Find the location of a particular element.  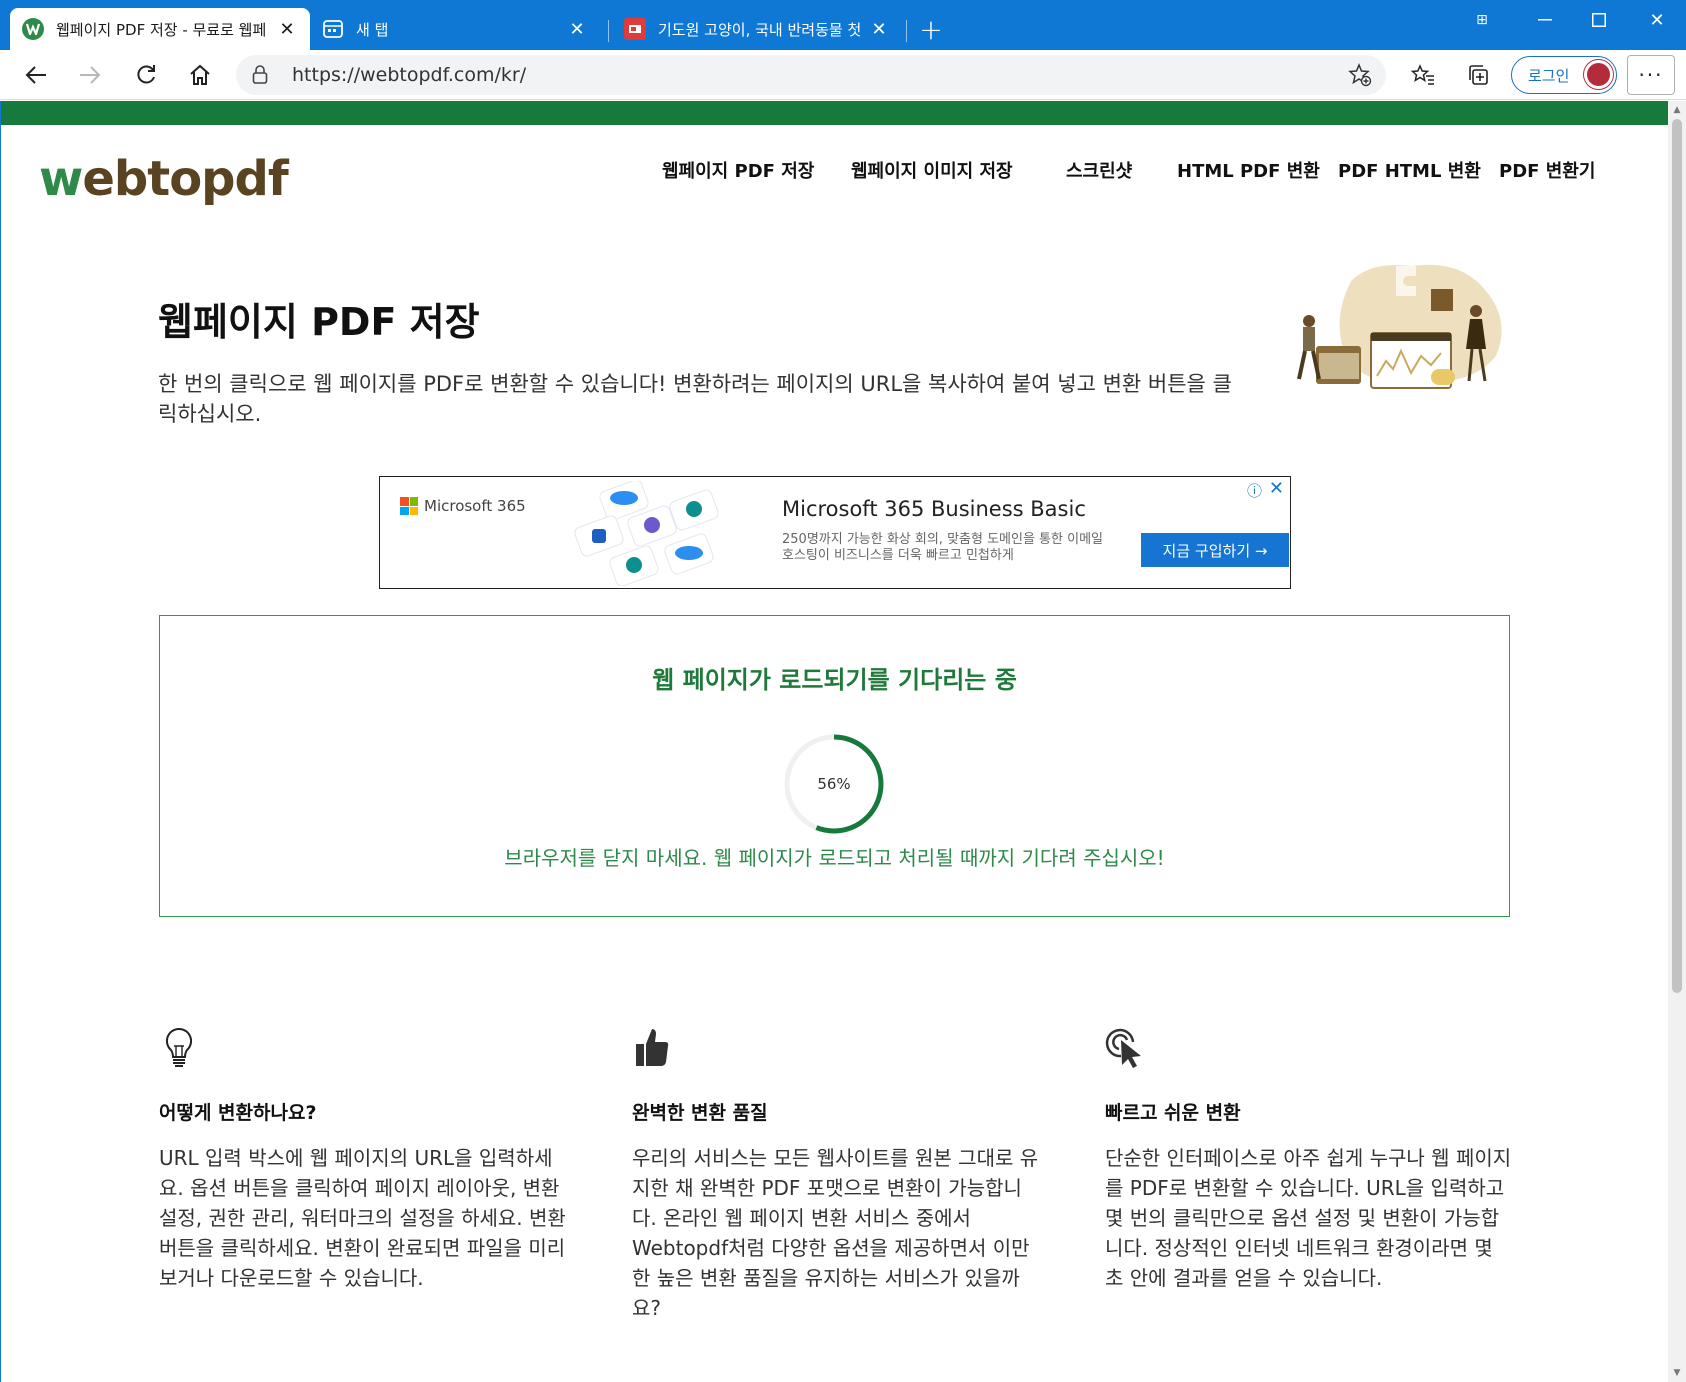

tab-title: 기도원 고양이, 국내 반려동물 첫 is located at coordinates (760, 29).